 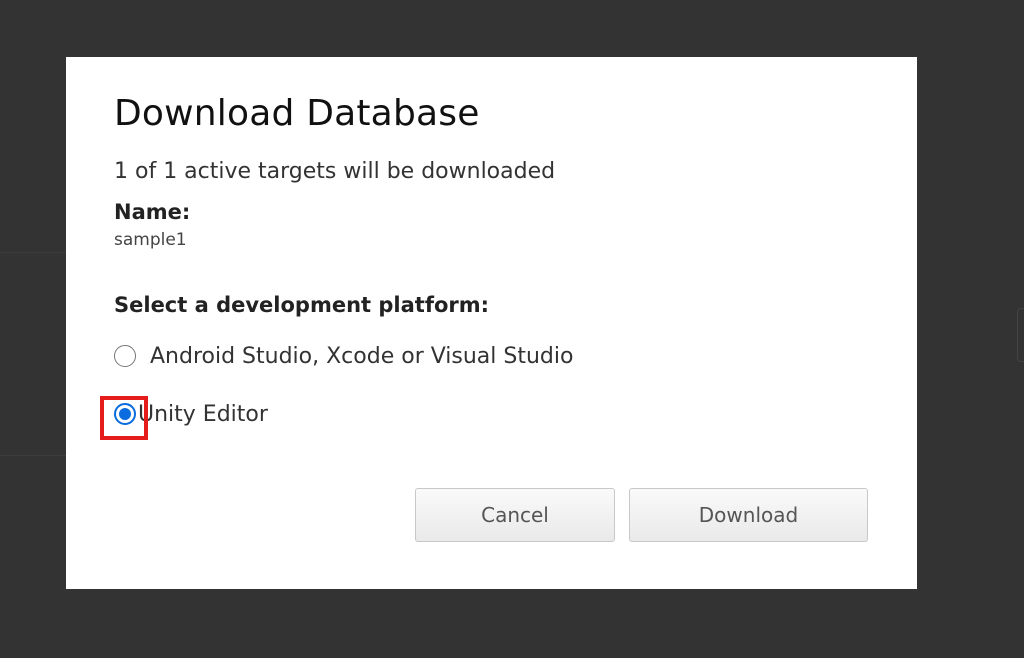 I want to click on platform-option-label: Android Studio, Xcode or Visual Studio, so click(x=362, y=356).